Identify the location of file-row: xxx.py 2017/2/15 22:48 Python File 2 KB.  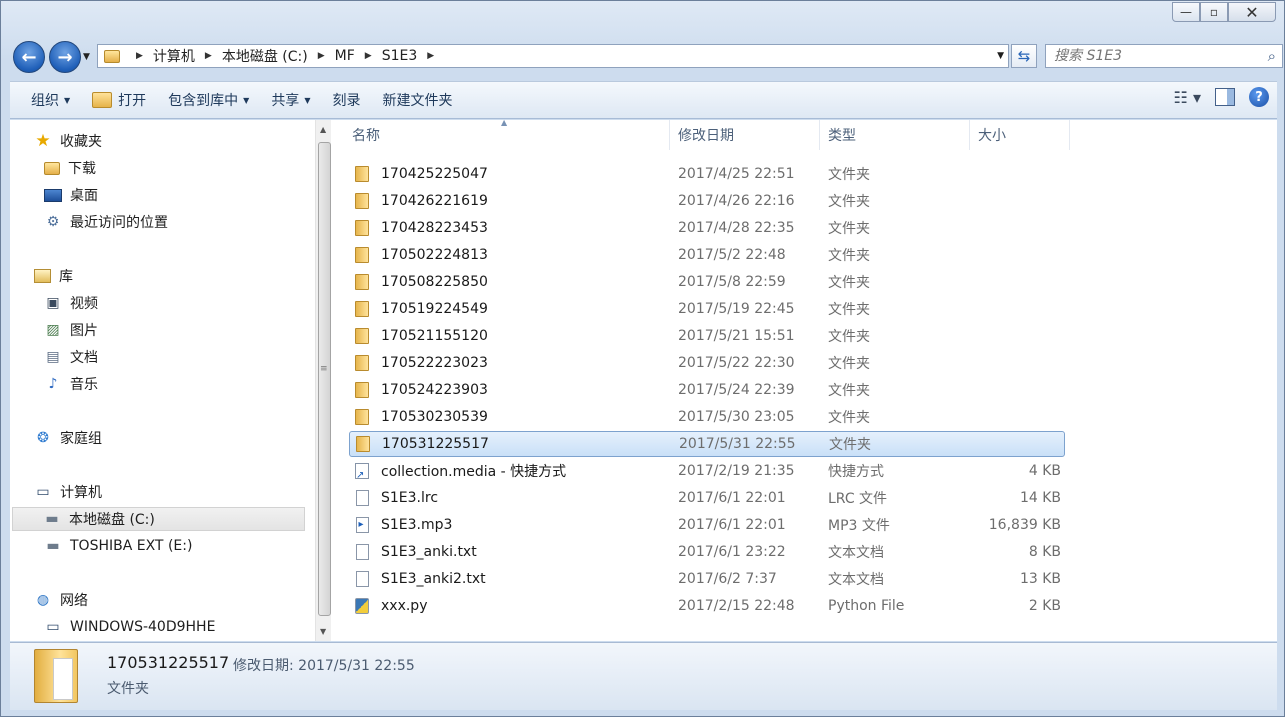
(707, 606).